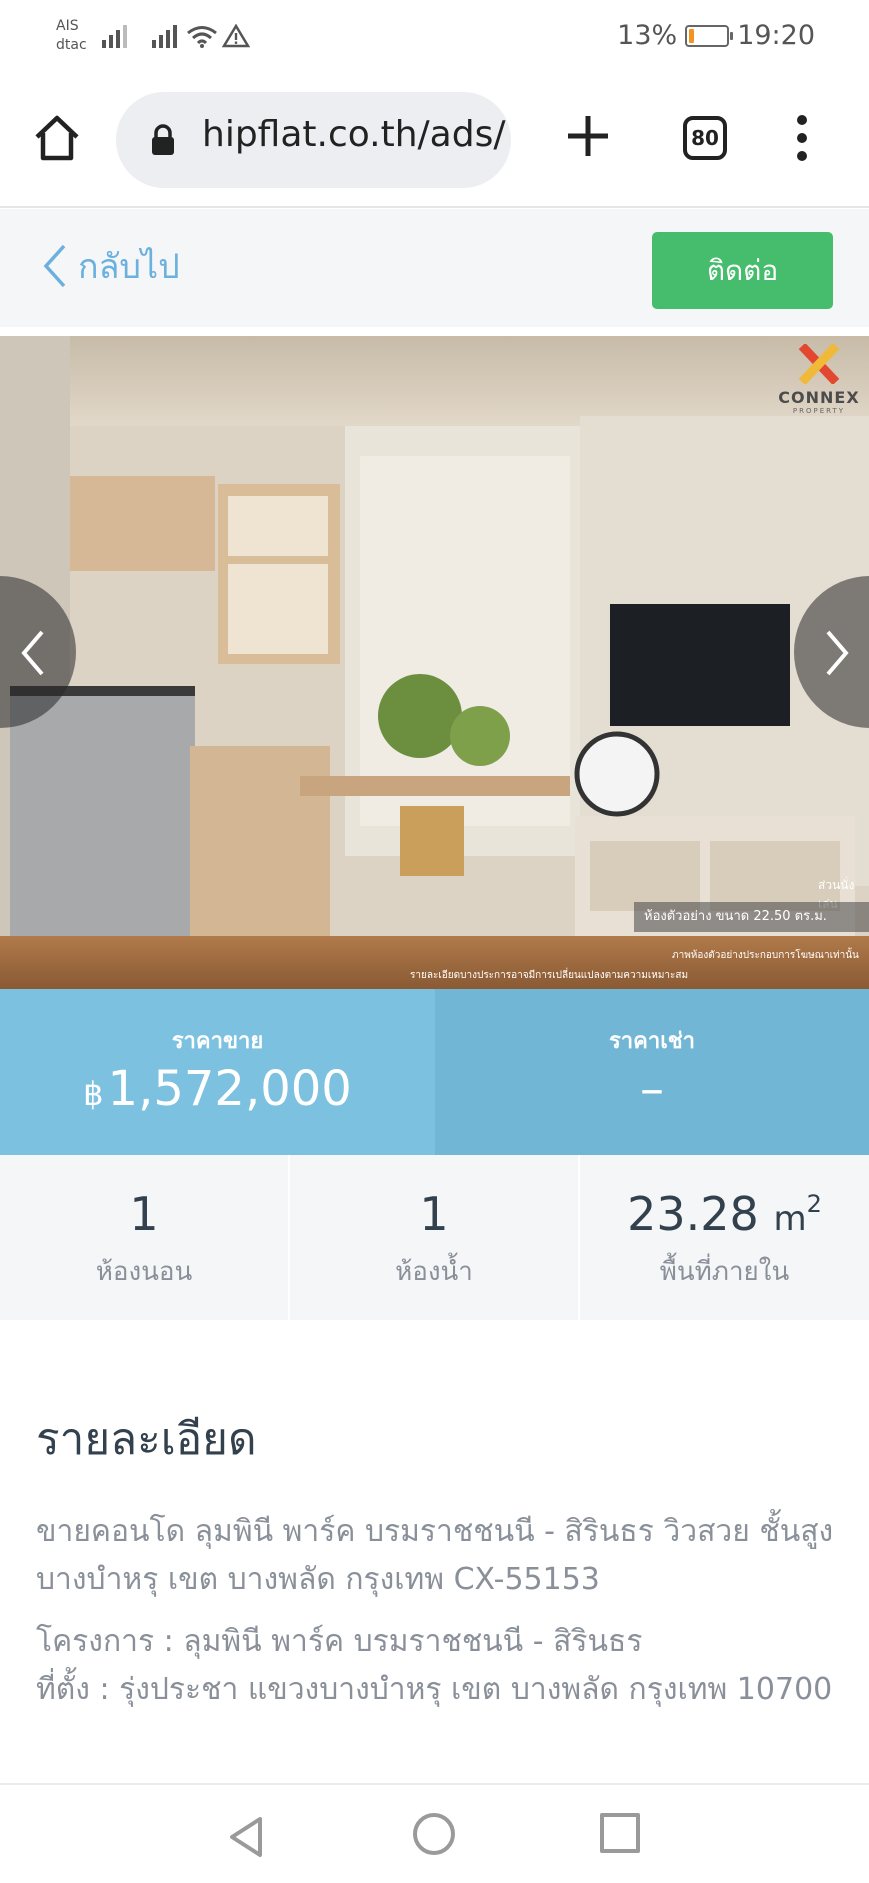 The width and height of the screenshot is (869, 1883). What do you see at coordinates (588, 136) in the screenshot?
I see `new-tab-icon` at bounding box center [588, 136].